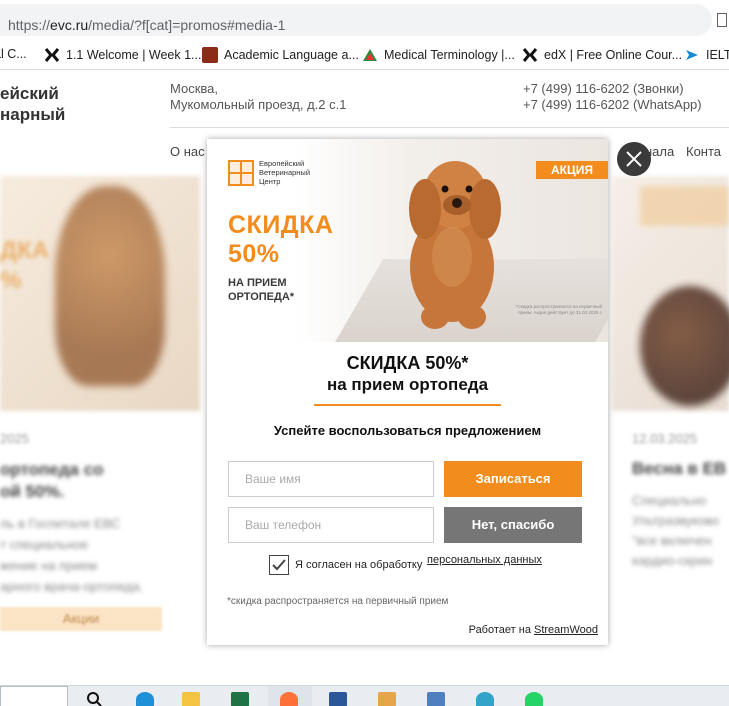 This screenshot has height=706, width=729. I want to click on triangle-icon, so click(370, 55).